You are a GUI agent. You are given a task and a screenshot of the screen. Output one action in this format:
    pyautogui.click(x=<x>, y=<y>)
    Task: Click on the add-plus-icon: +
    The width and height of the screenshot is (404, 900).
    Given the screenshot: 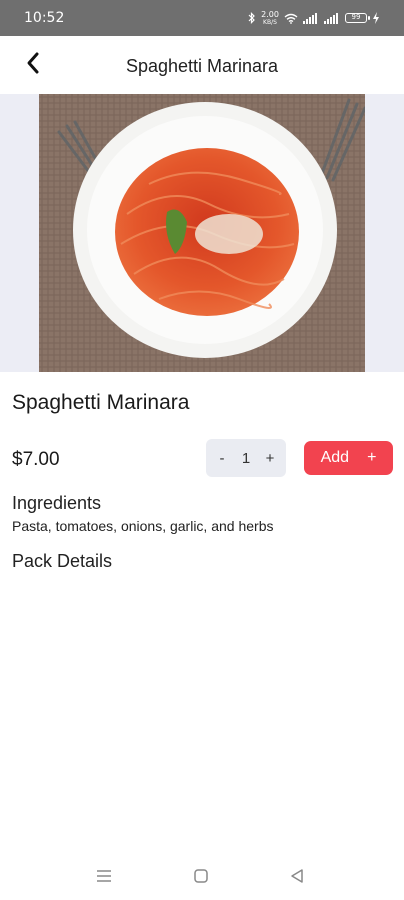 What is the action you would take?
    pyautogui.click(x=372, y=457)
    